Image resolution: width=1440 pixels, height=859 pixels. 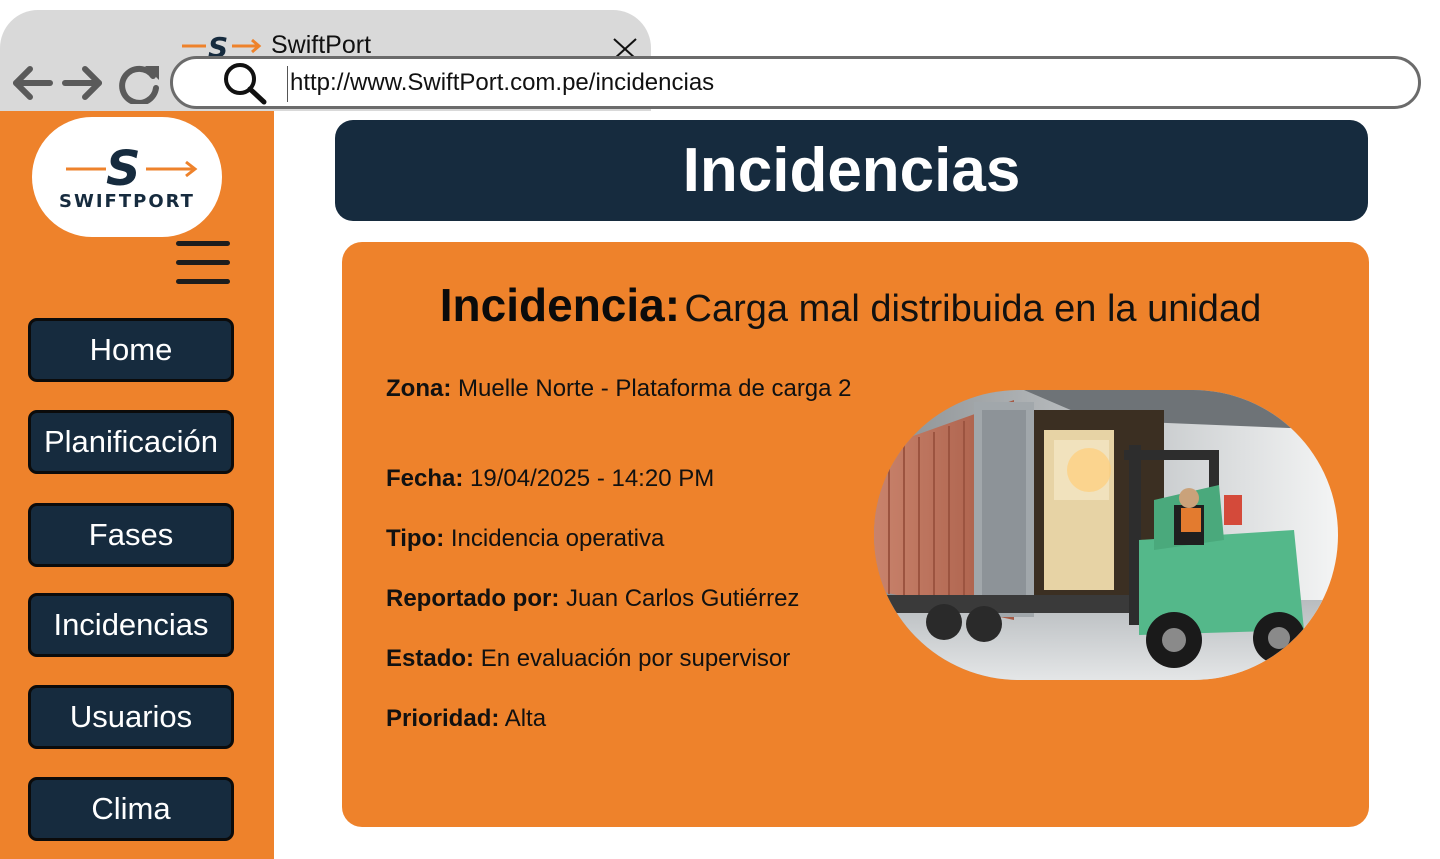 I want to click on field-value: Incidencia operativa, so click(x=557, y=538).